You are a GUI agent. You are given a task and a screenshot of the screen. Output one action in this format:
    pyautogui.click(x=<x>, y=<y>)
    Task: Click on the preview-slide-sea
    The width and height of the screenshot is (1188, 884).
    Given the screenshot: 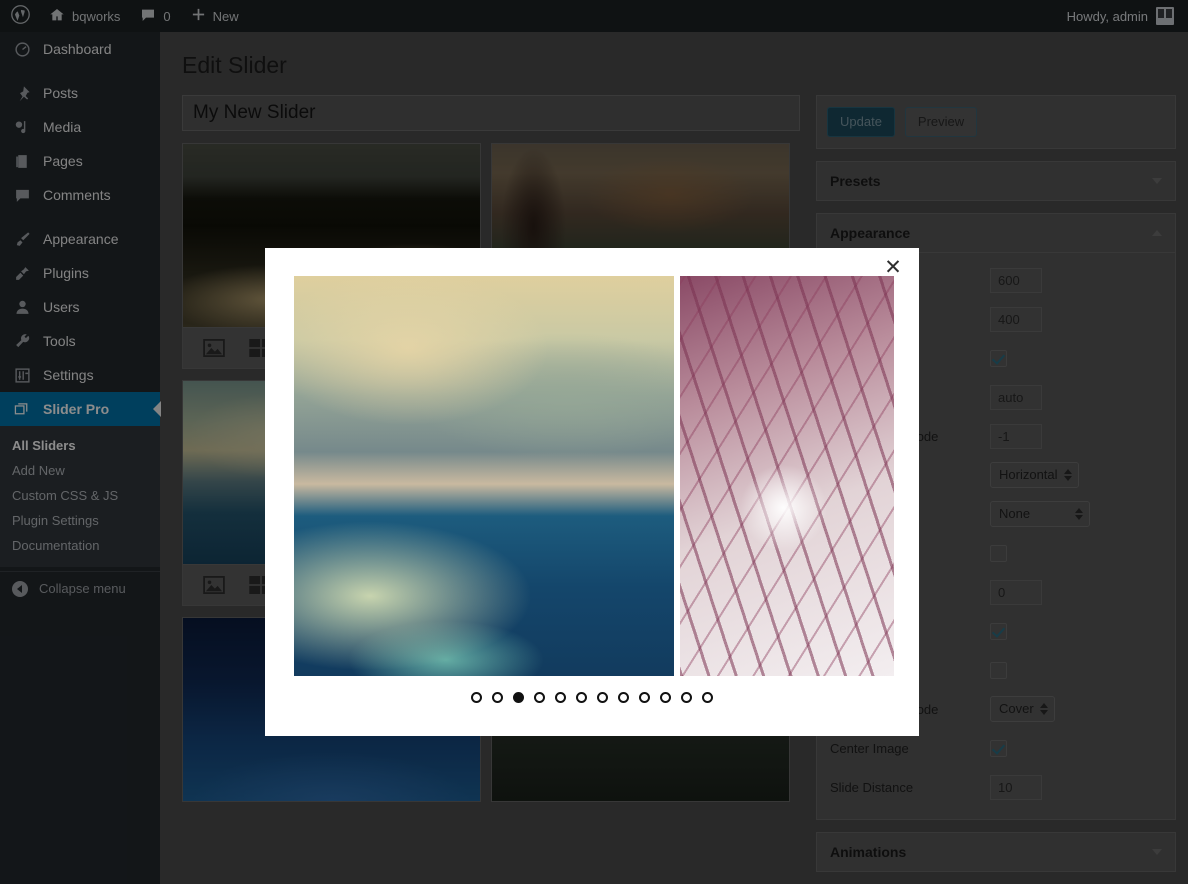 What is the action you would take?
    pyautogui.click(x=484, y=476)
    